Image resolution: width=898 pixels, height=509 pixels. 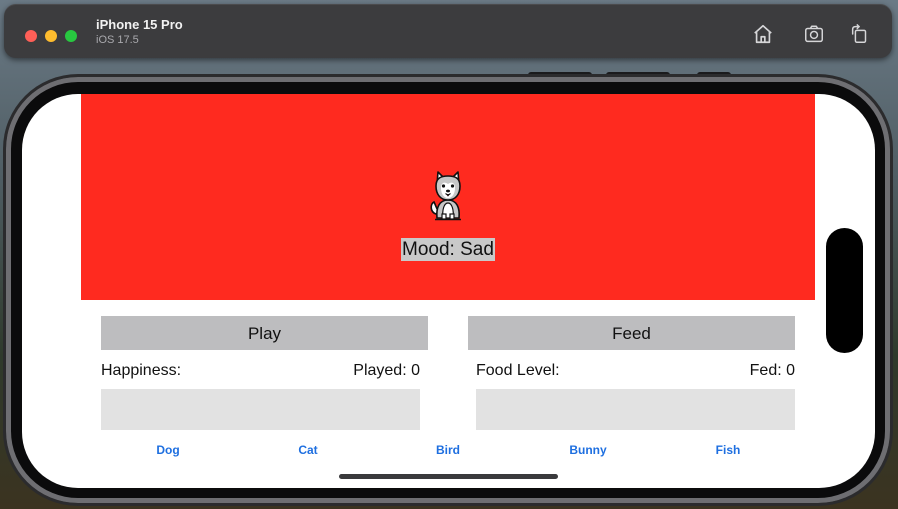 What do you see at coordinates (631, 333) in the screenshot?
I see `feed-button: Feed` at bounding box center [631, 333].